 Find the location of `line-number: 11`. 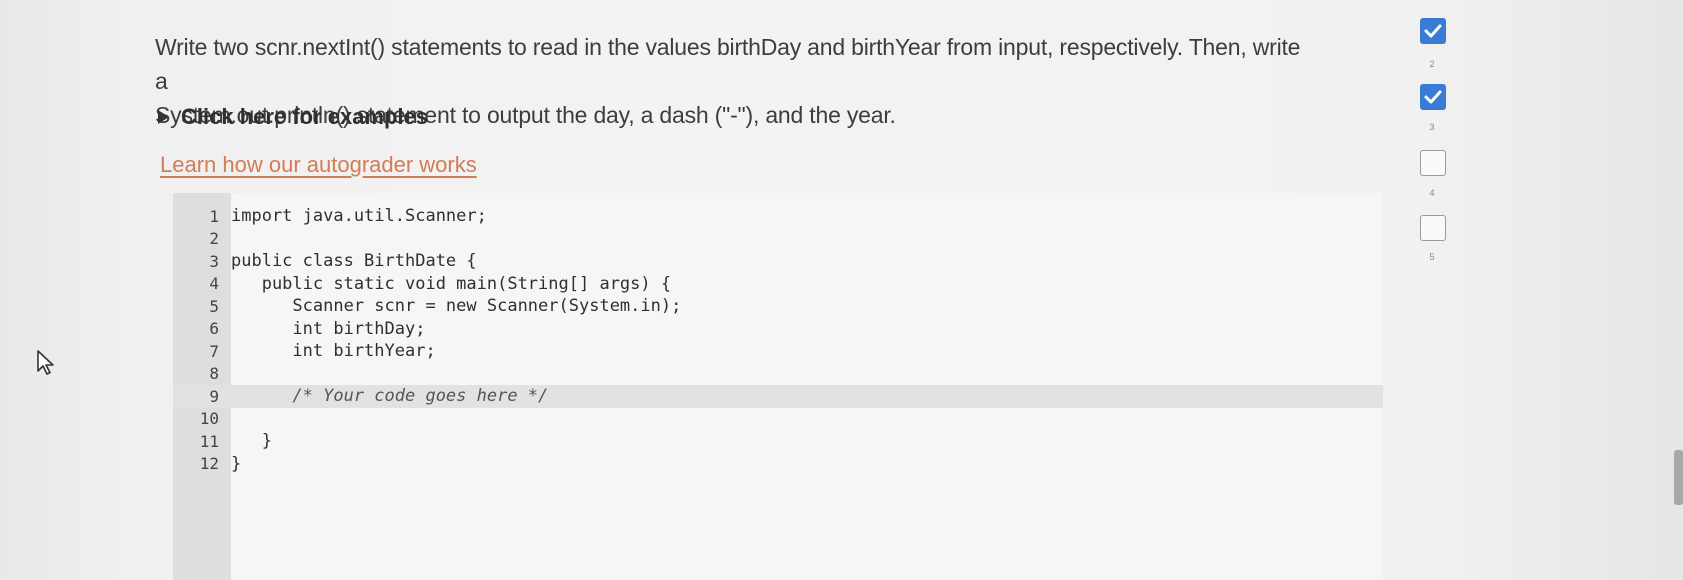

line-number: 11 is located at coordinates (209, 441).